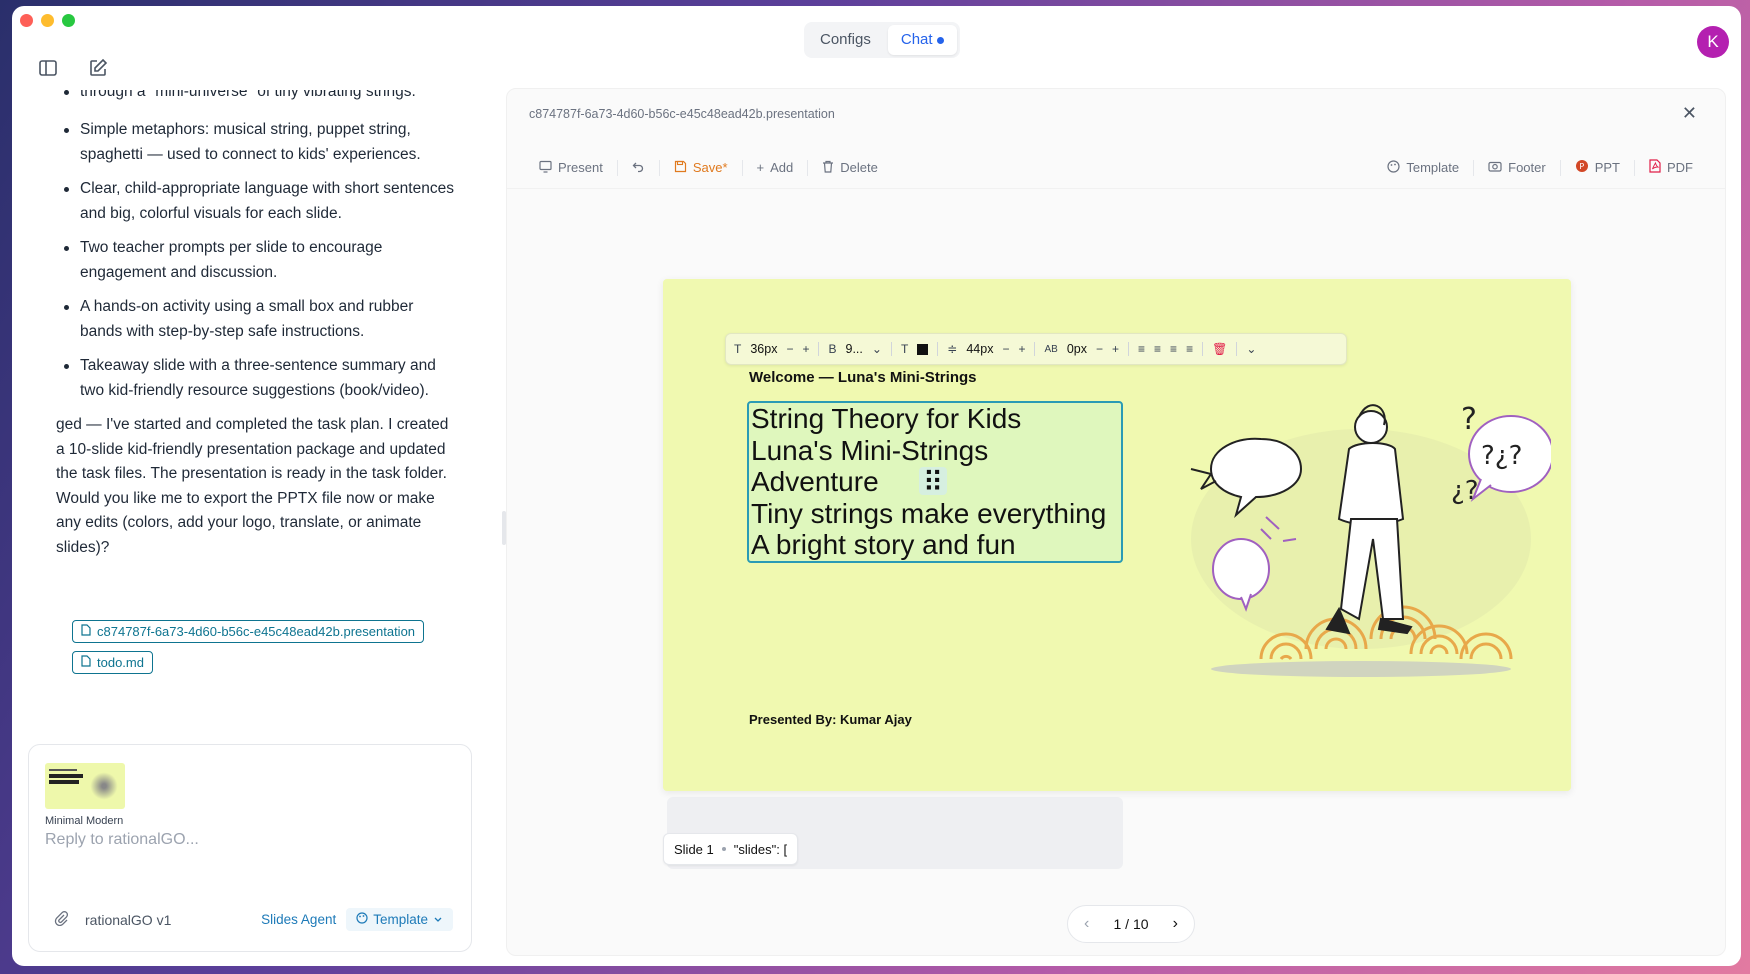 Image resolution: width=1750 pixels, height=974 pixels. I want to click on align-right-icon: ≡, so click(1173, 349).